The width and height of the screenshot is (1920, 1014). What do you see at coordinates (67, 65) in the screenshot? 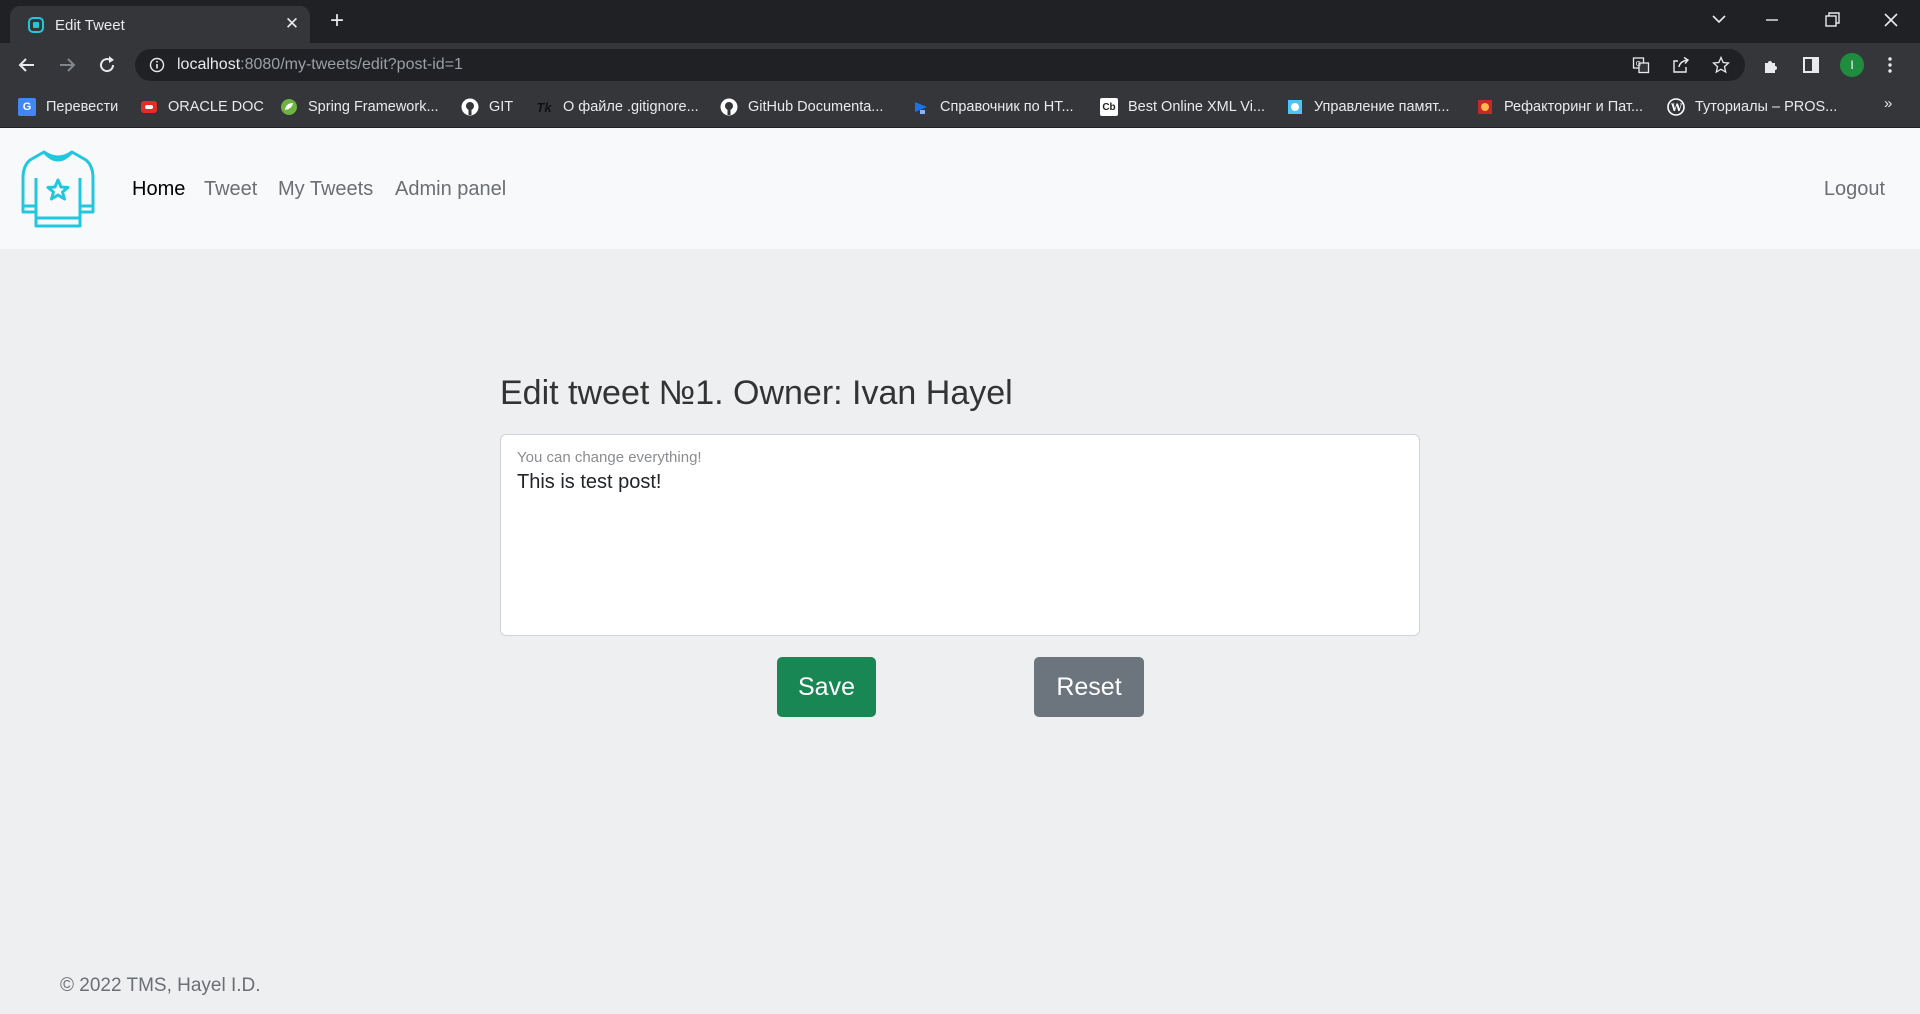
I see `forward-icon` at bounding box center [67, 65].